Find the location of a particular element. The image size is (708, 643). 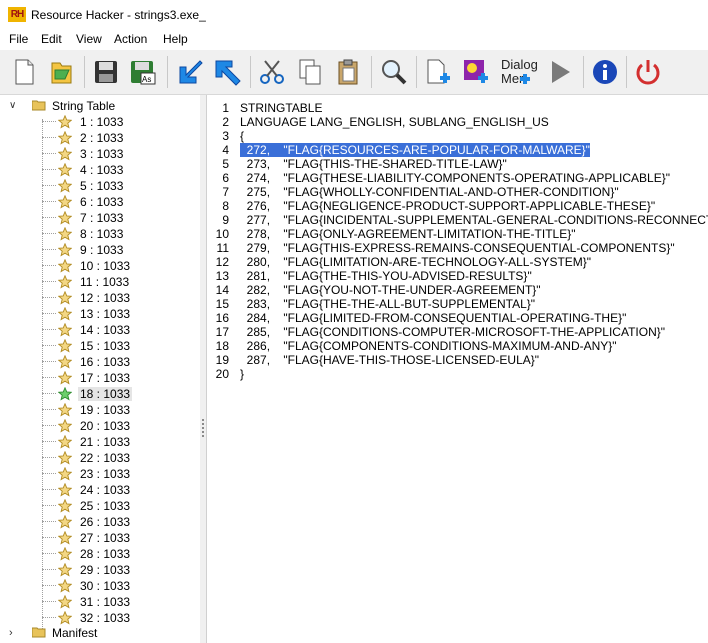

tree-item-string: 25 : 1033 is located at coordinates (100, 506).